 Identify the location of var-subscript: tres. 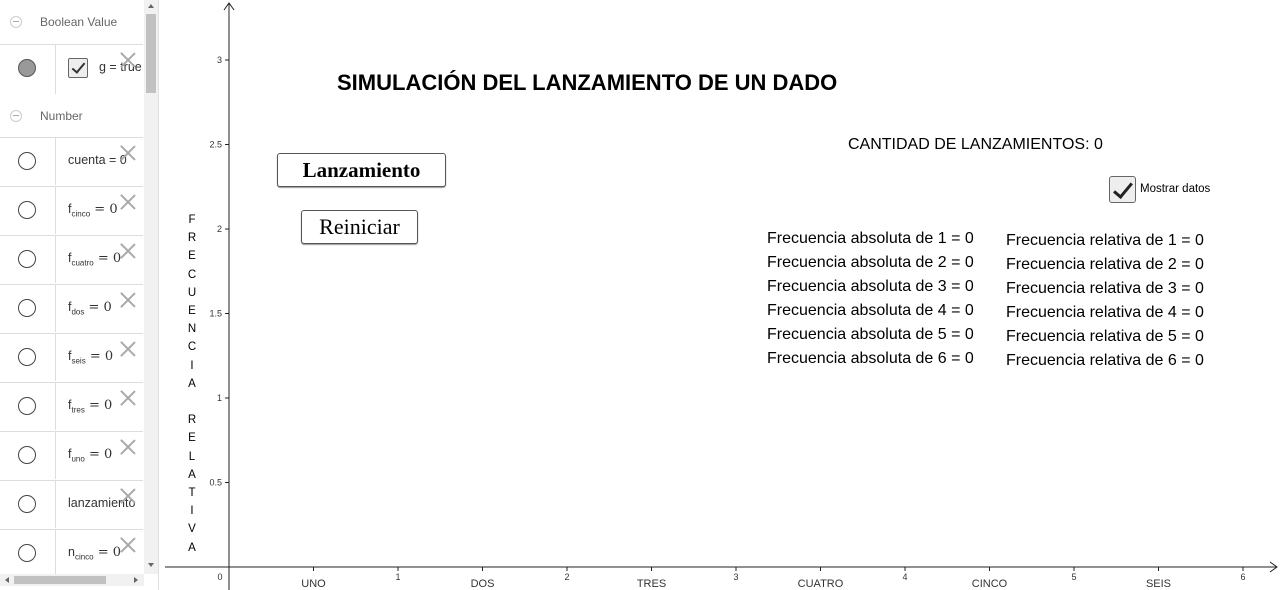
(78, 410).